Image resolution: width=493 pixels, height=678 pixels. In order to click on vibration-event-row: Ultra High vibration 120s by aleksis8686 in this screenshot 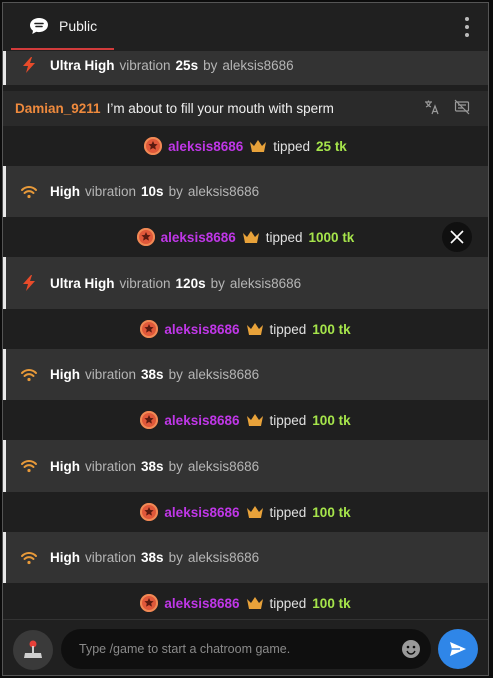, I will do `click(245, 283)`.